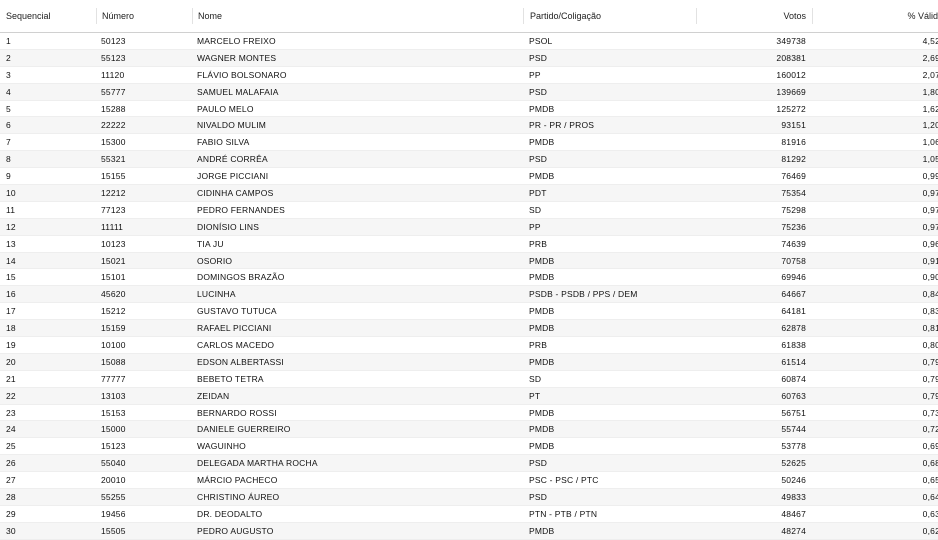 This screenshot has height=540, width=938. What do you see at coordinates (469, 75) in the screenshot?
I see `table-row: 3 11120 FLÁVIO BOLSONARO PP 160012 2,07` at bounding box center [469, 75].